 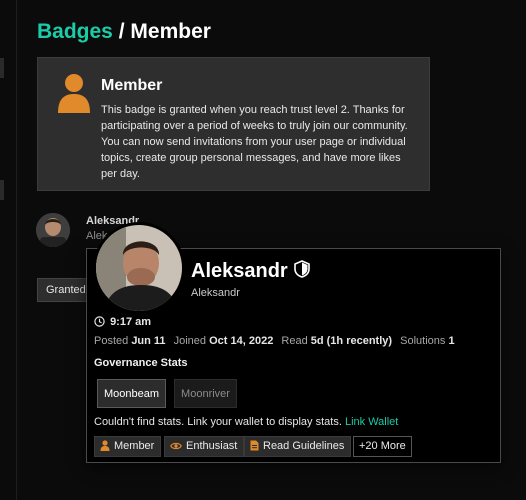 I want to click on user-card-avatar, so click(x=139, y=268).